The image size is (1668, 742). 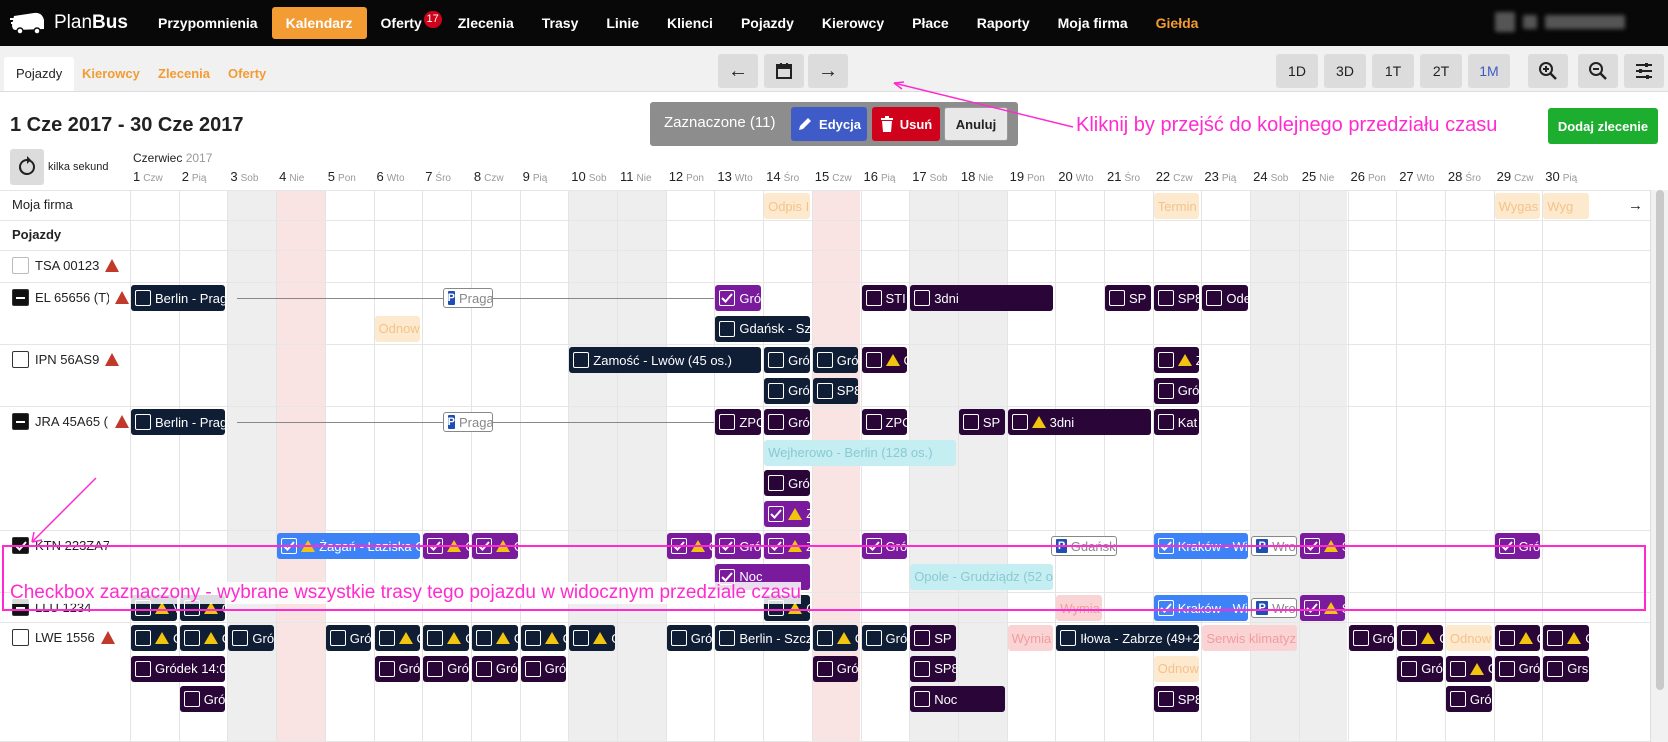 I want to click on calendar-event: Ode, so click(x=1225, y=298).